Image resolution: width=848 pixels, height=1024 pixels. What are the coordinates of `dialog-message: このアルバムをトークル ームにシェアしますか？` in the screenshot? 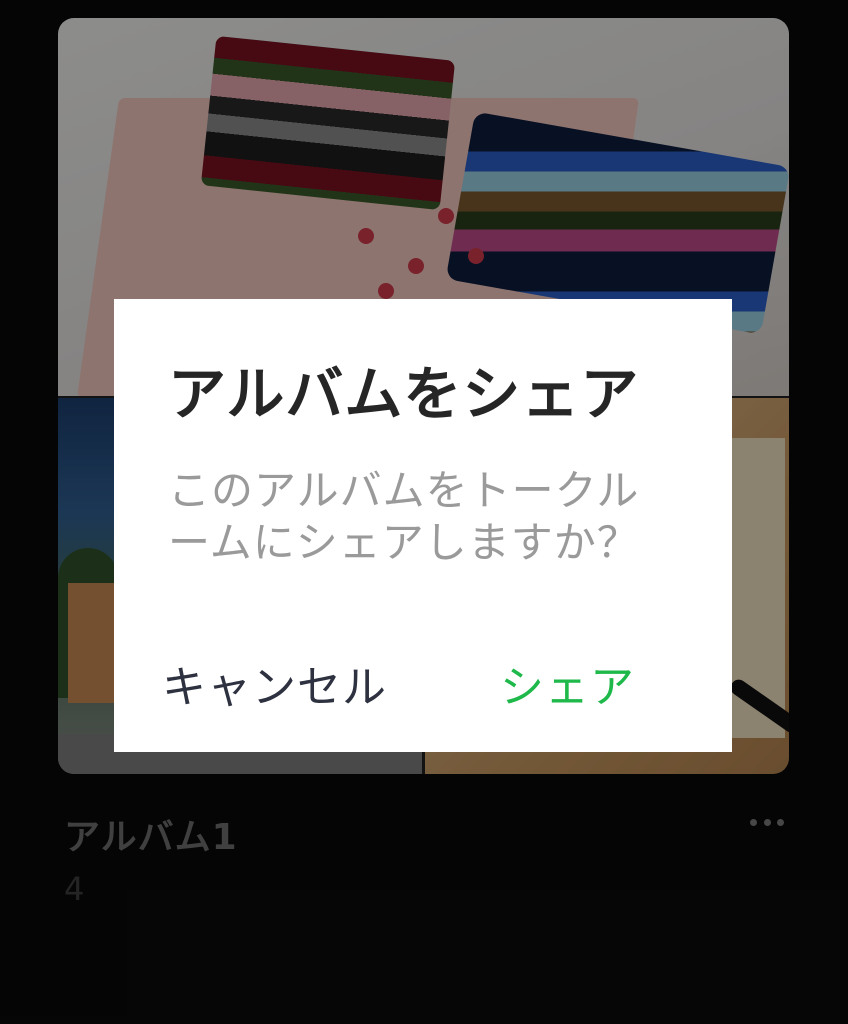 It's located at (423, 517).